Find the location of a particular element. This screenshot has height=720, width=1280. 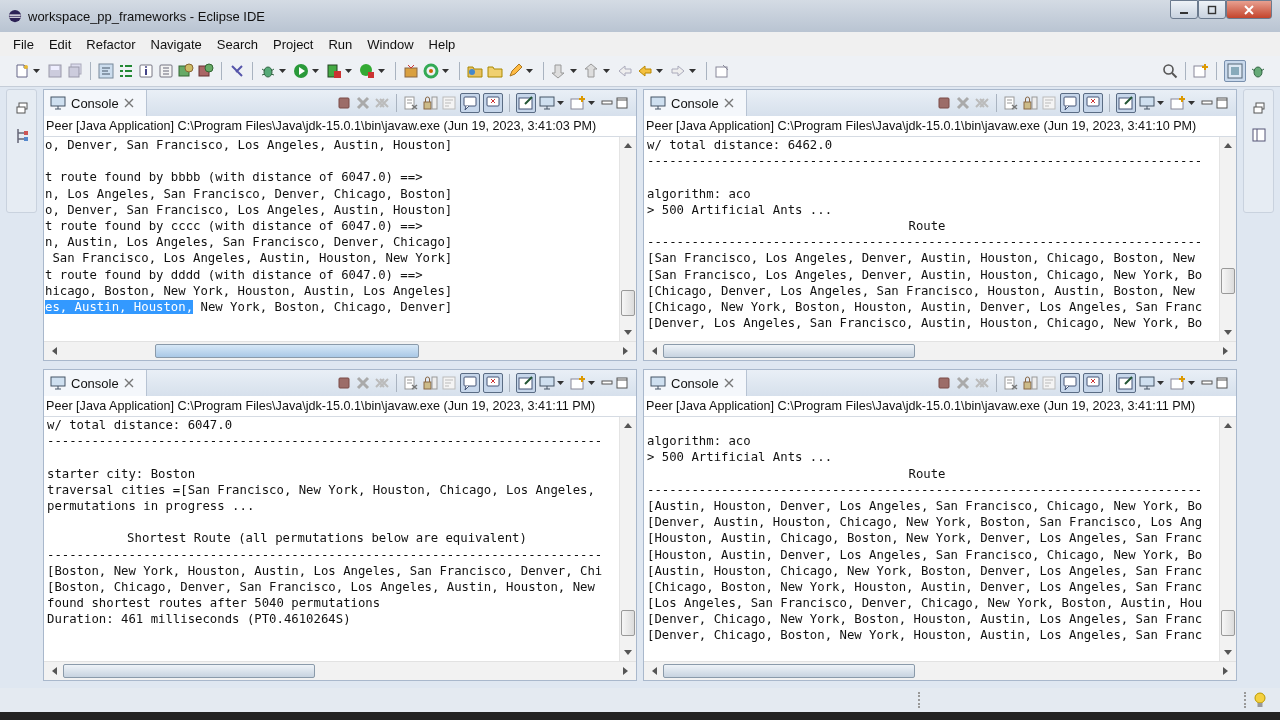

open-type-icon is located at coordinates (186, 71).